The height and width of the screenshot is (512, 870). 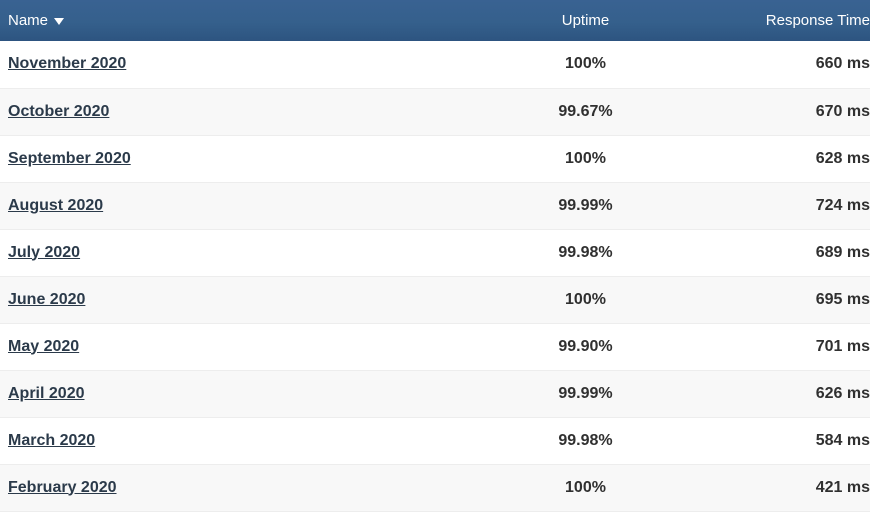 I want to click on month-link: April 2020, so click(x=46, y=393).